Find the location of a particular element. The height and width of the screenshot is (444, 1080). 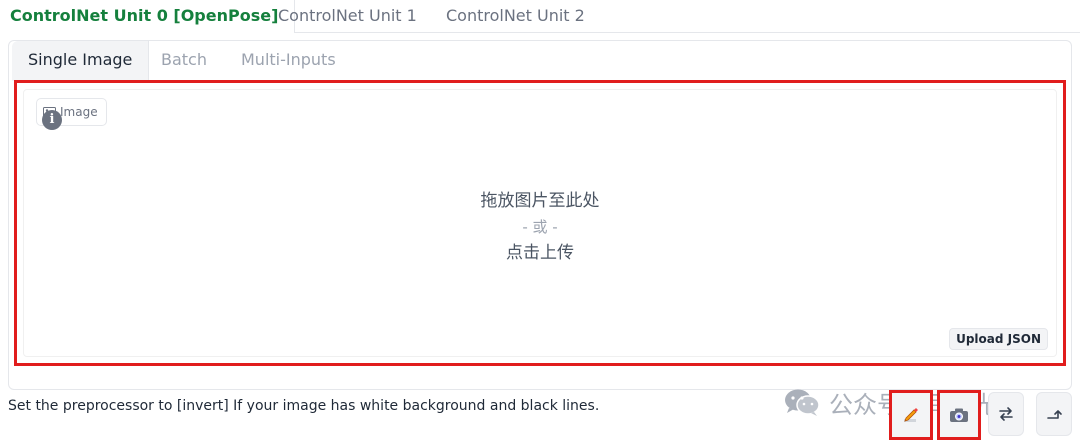

swap-arrows-icon is located at coordinates (1006, 414).